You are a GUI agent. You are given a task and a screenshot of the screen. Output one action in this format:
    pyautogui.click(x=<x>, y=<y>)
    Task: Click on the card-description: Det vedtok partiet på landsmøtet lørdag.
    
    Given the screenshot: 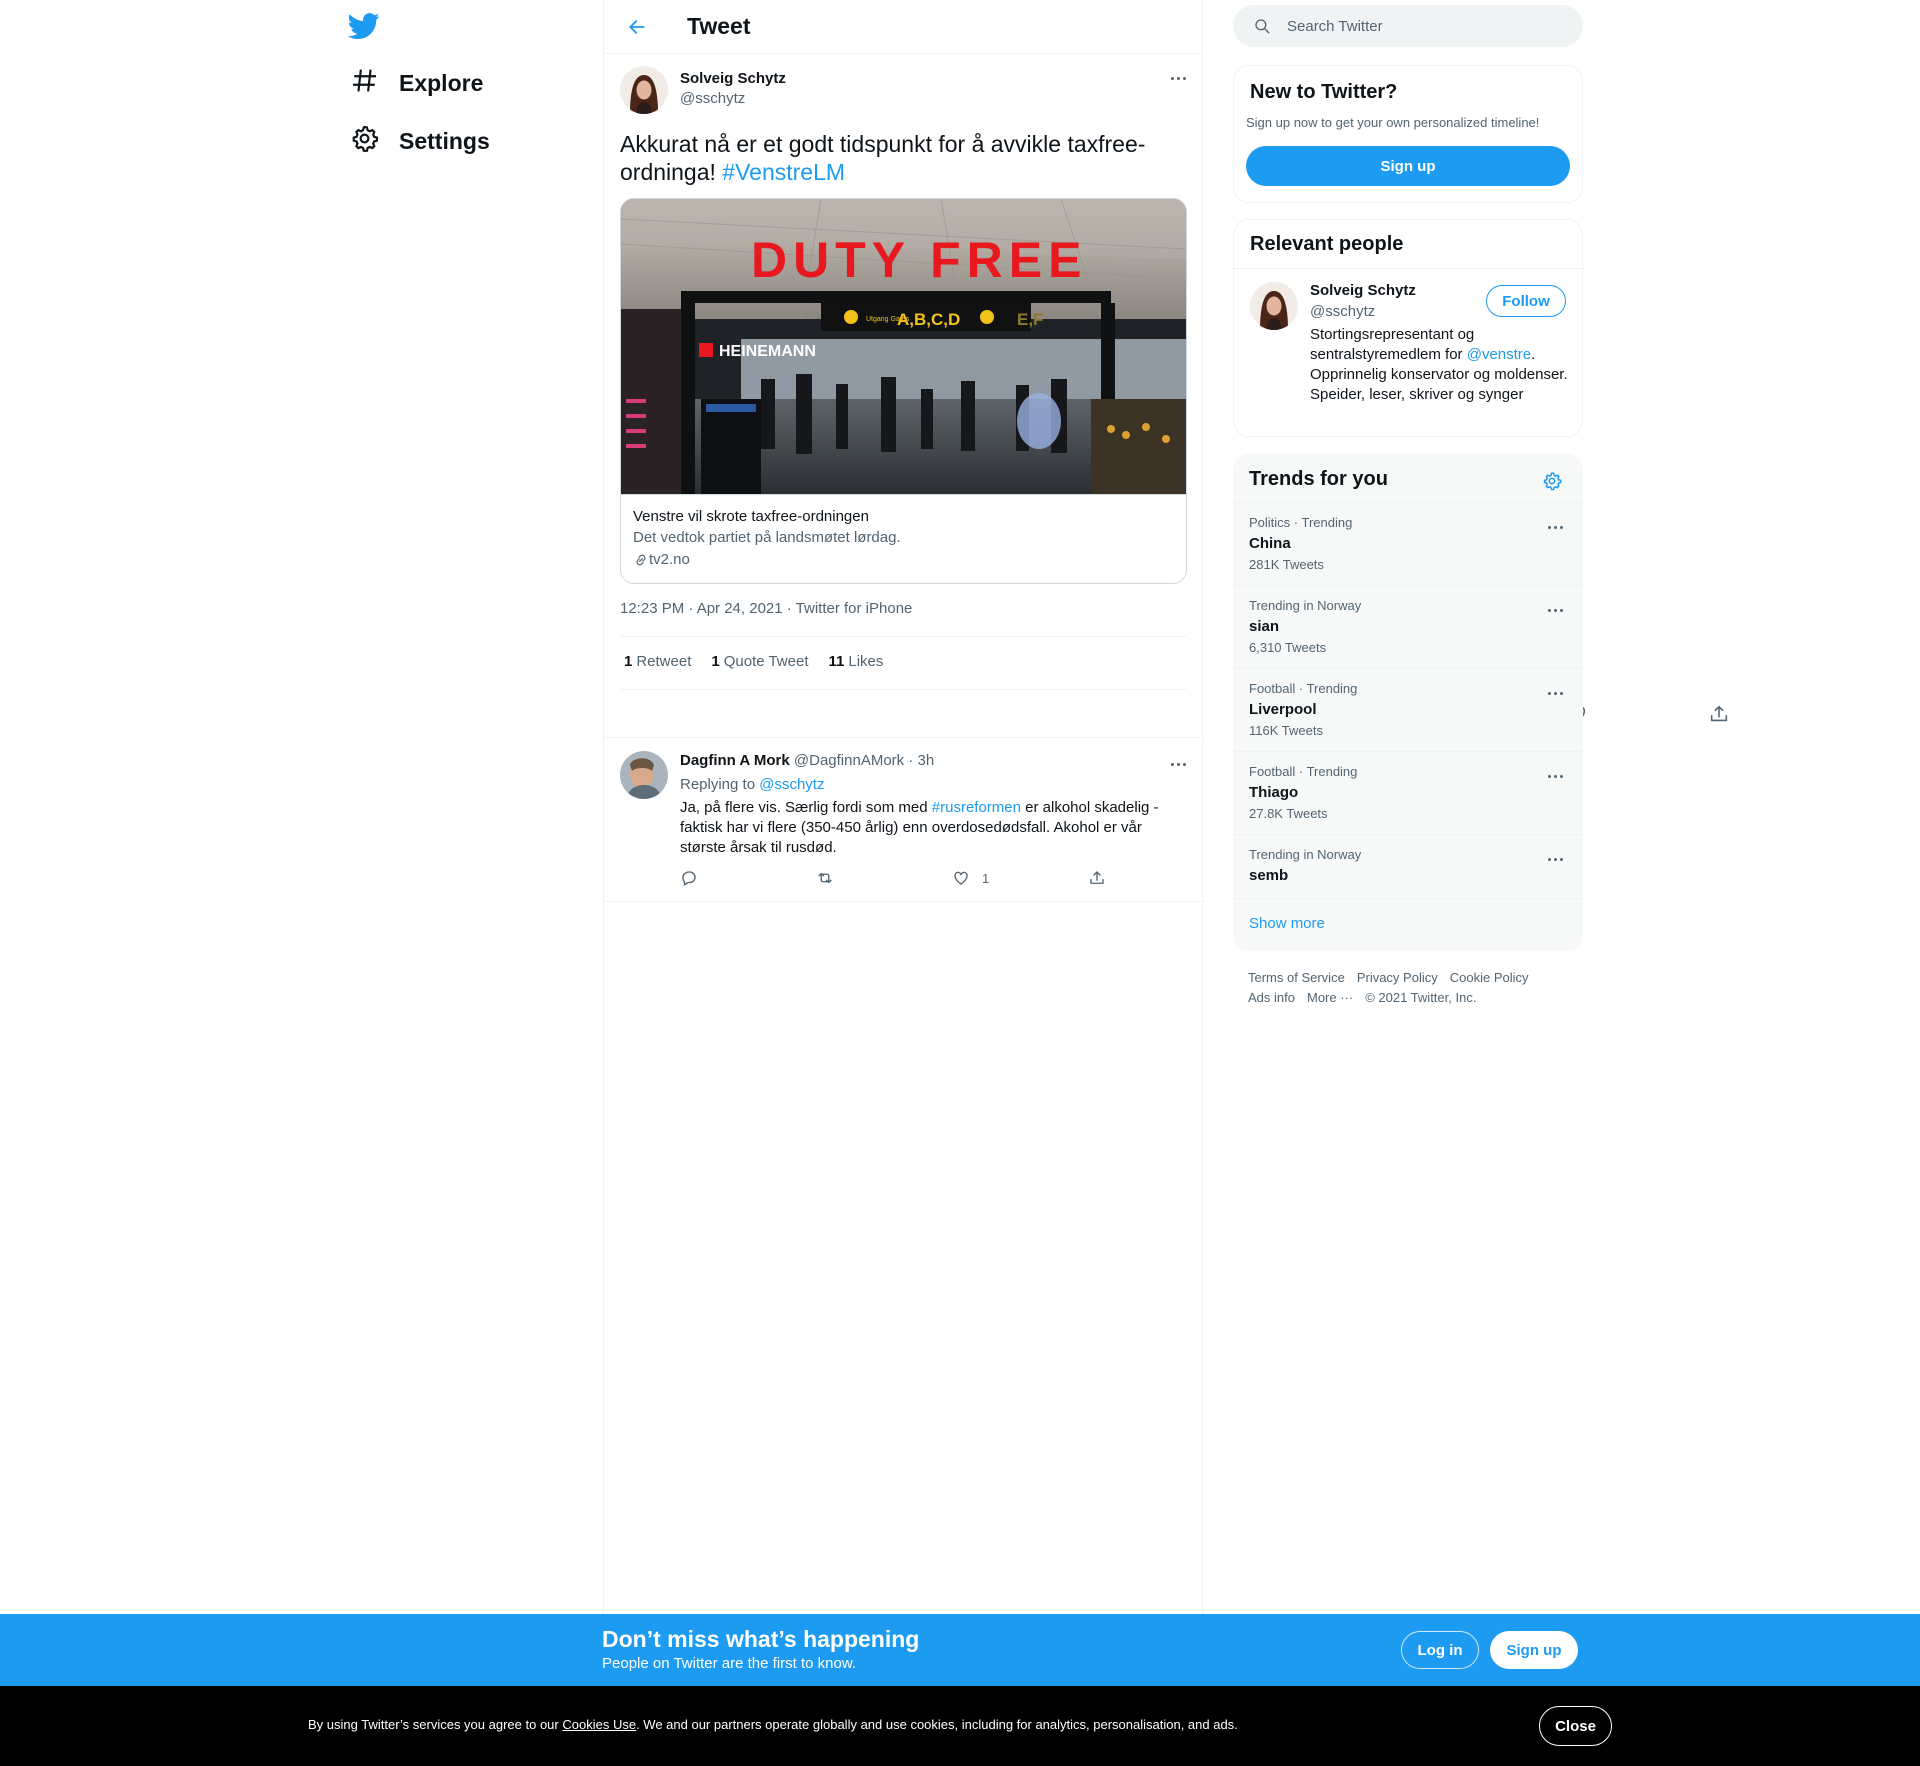 What is the action you would take?
    pyautogui.click(x=767, y=537)
    